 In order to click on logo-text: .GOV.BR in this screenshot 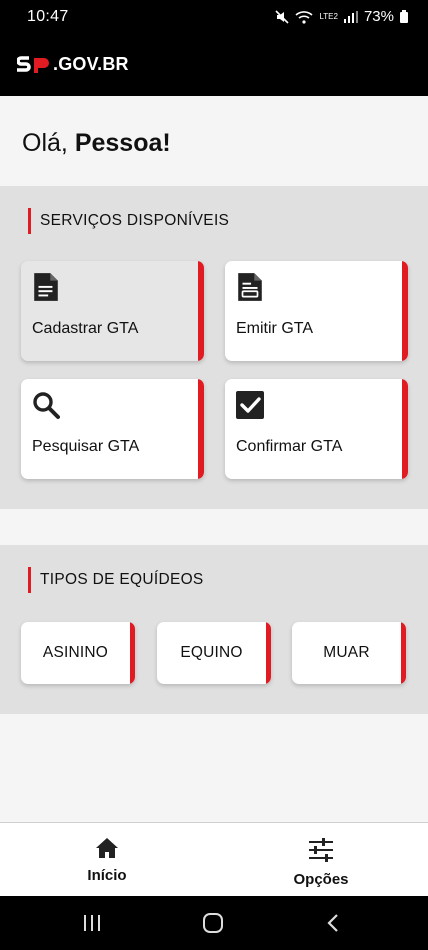, I will do `click(91, 64)`.